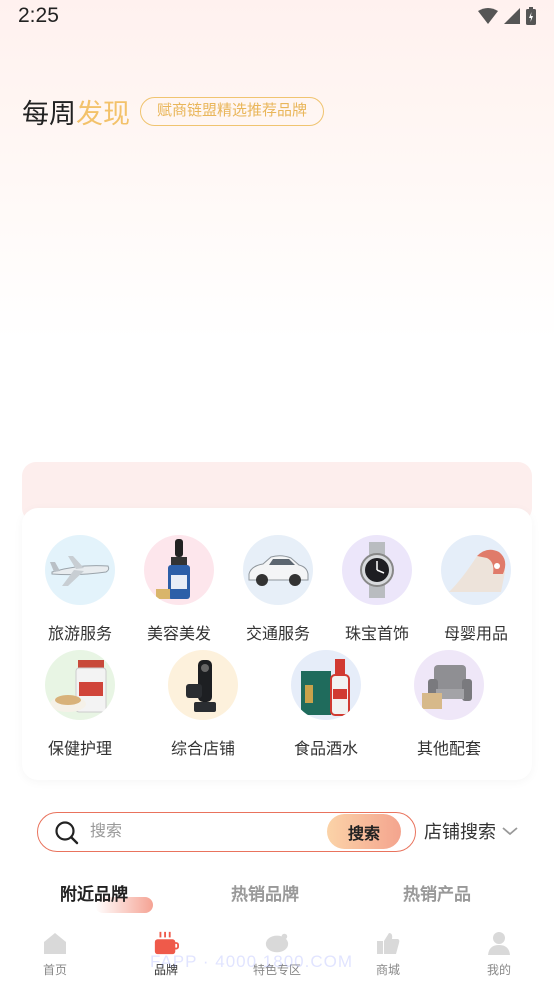 Image resolution: width=554 pixels, height=984 pixels. Describe the element at coordinates (38, 15) in the screenshot. I see `status-time: 2:25` at that location.